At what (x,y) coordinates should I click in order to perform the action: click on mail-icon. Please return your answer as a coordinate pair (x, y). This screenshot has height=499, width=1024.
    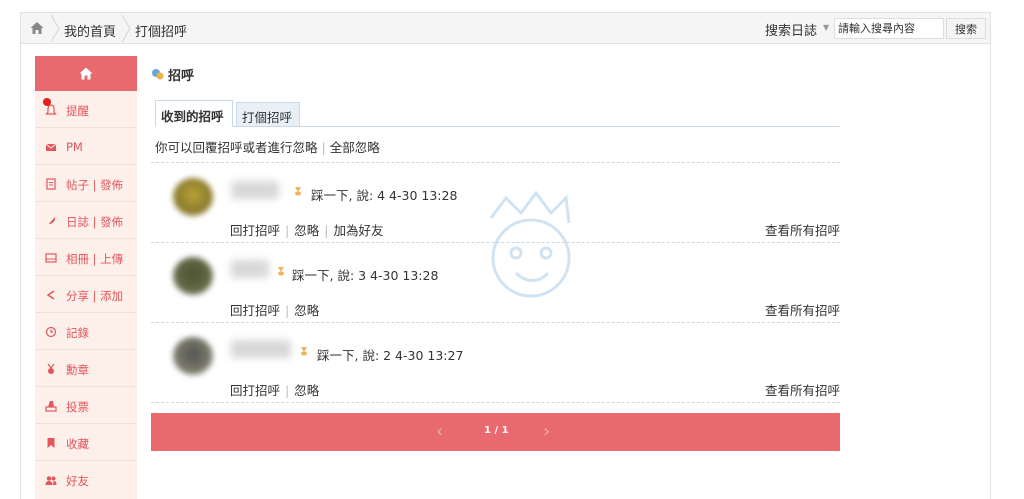
    Looking at the image, I should click on (51, 147).